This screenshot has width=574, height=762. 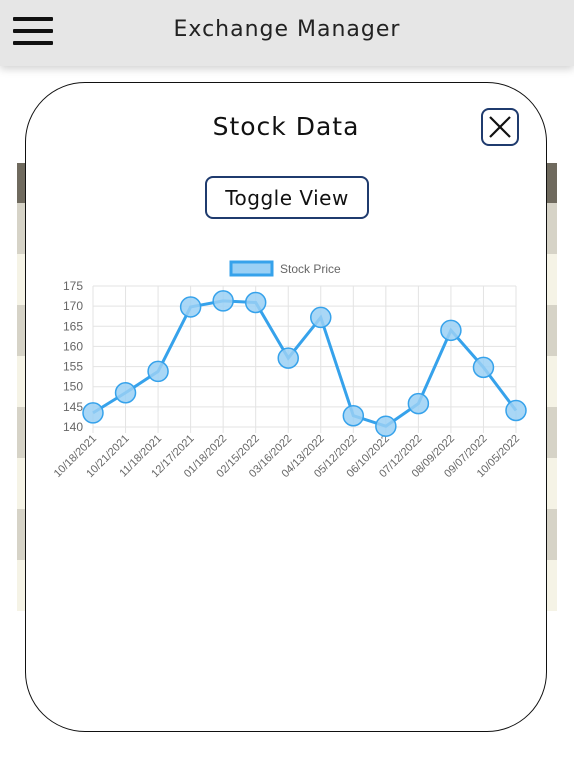 I want to click on top-bar: Exchange Manager, so click(x=287, y=33).